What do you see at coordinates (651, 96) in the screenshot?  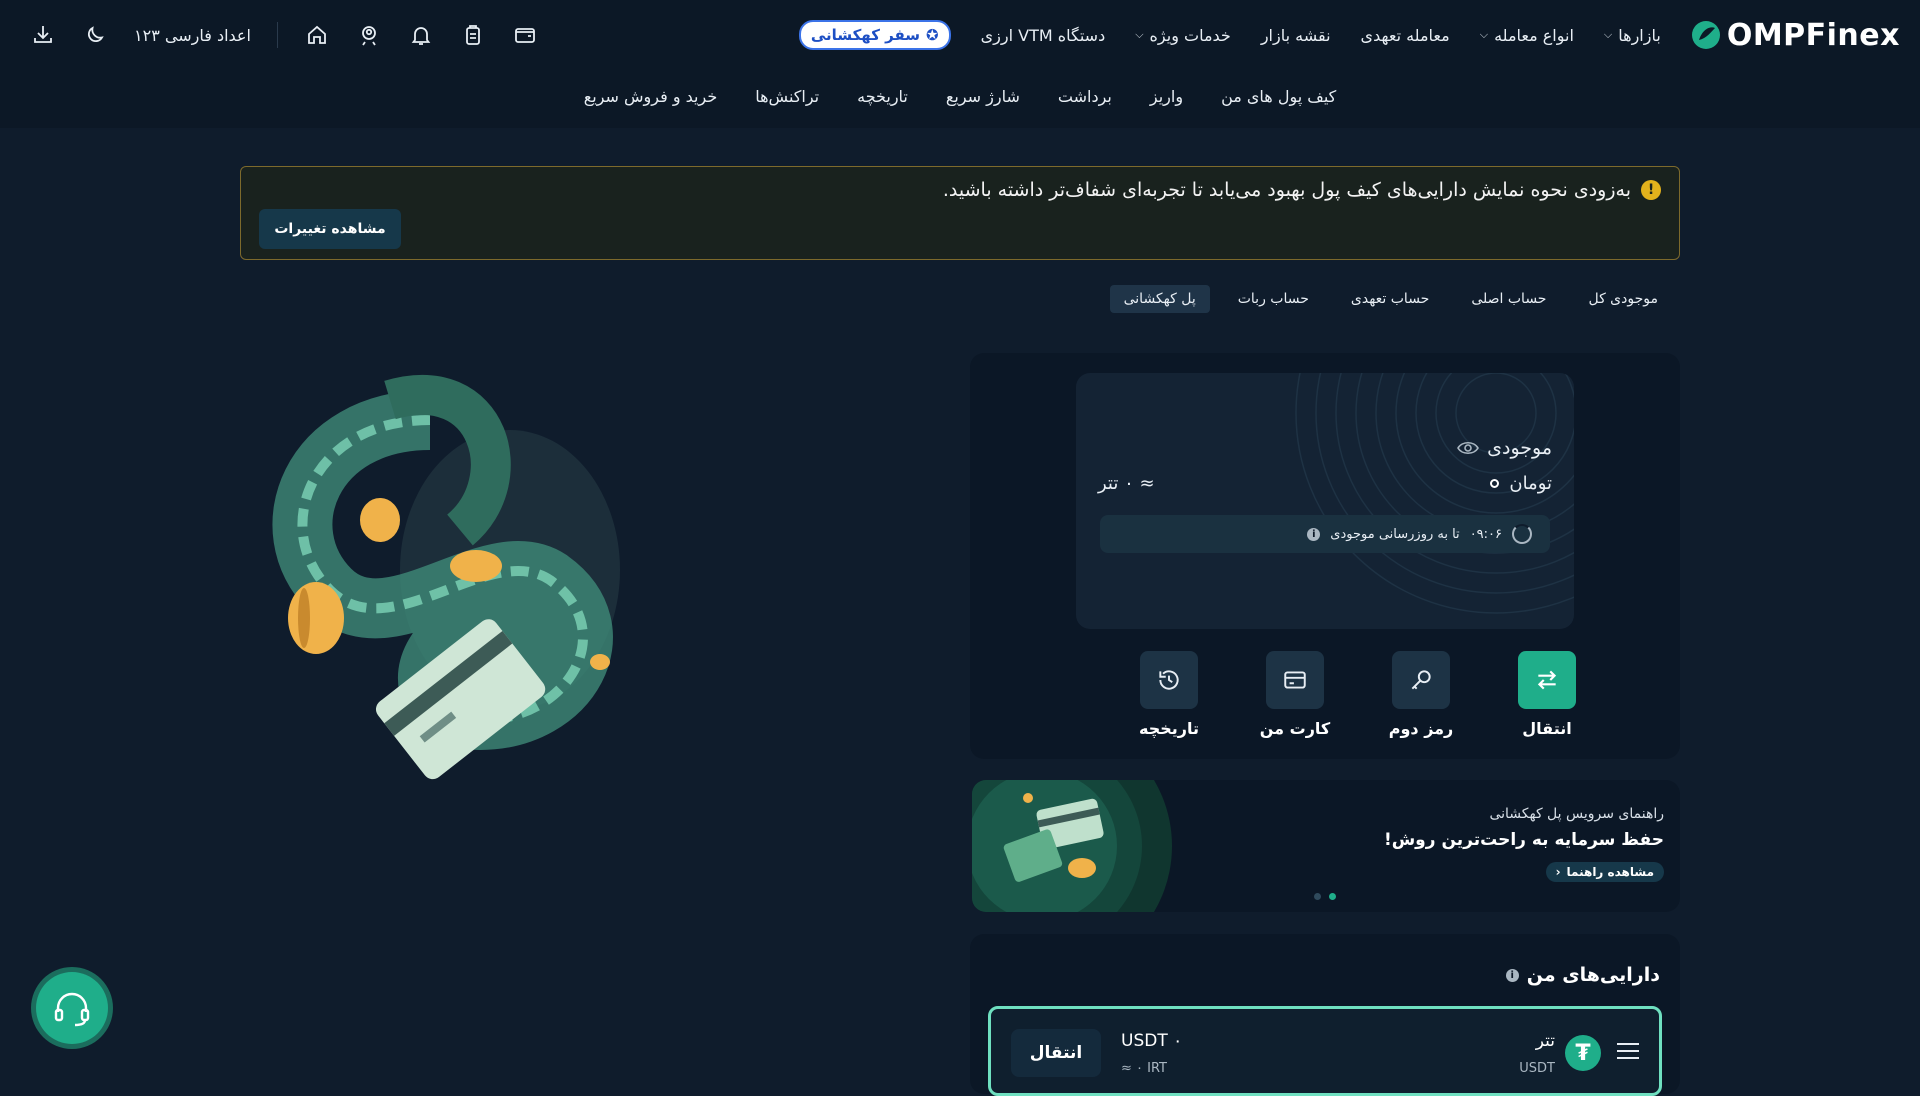 I see `subnav-quick-buy-sell: خرید و فروش سریع` at bounding box center [651, 96].